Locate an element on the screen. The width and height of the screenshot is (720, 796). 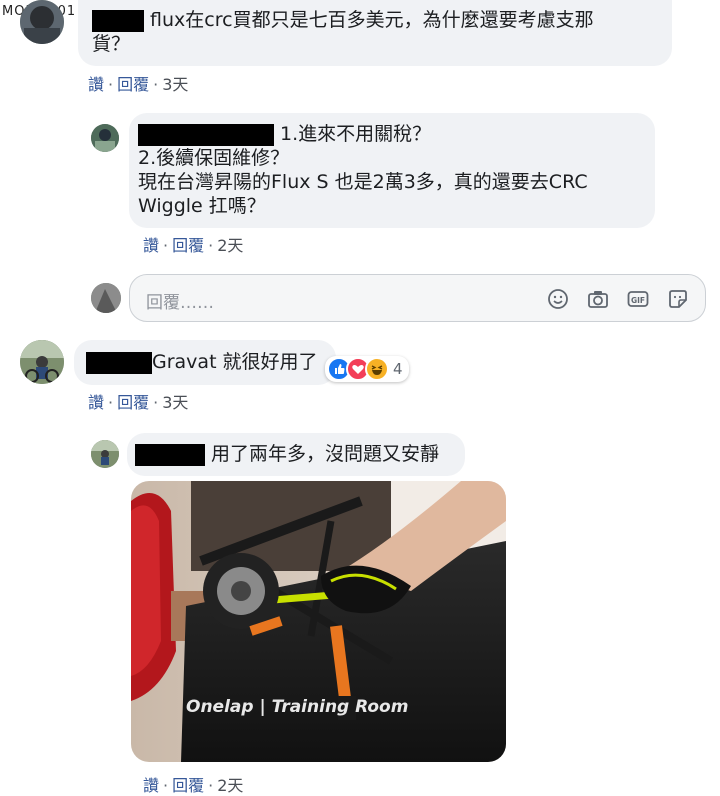
reply-text-line: 現在台灣昇陽的Flux S 也是2萬3多，真的還要去CRC is located at coordinates (363, 182).